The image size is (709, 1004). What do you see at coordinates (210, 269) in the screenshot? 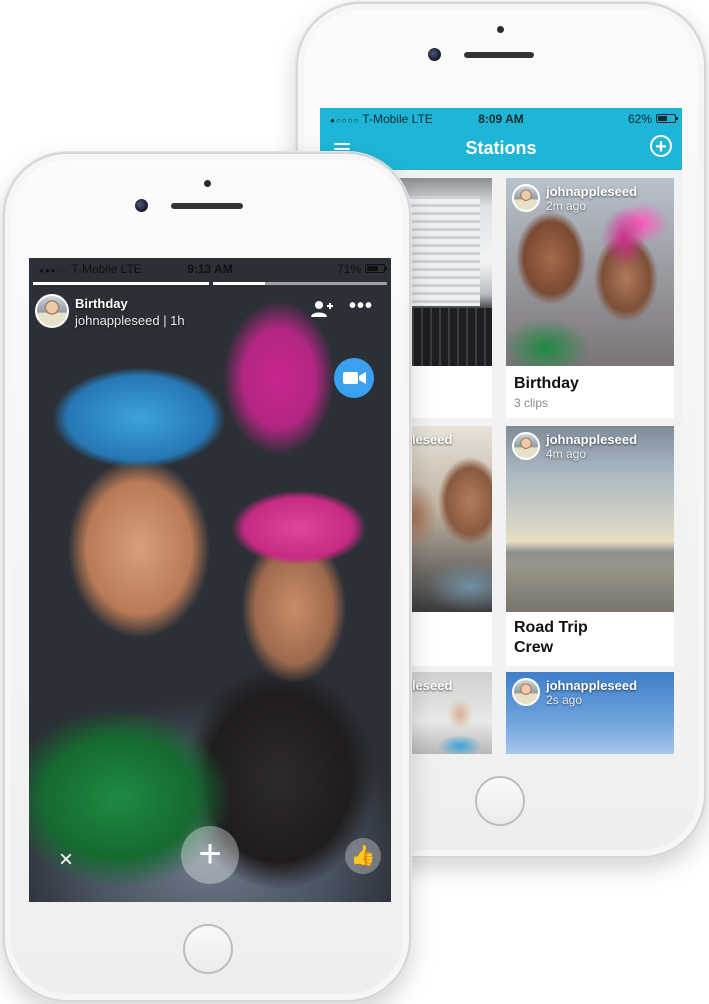
I see `status-bar: ●●●○○ T-Mobile LTE 9:13 AM 71%` at bounding box center [210, 269].